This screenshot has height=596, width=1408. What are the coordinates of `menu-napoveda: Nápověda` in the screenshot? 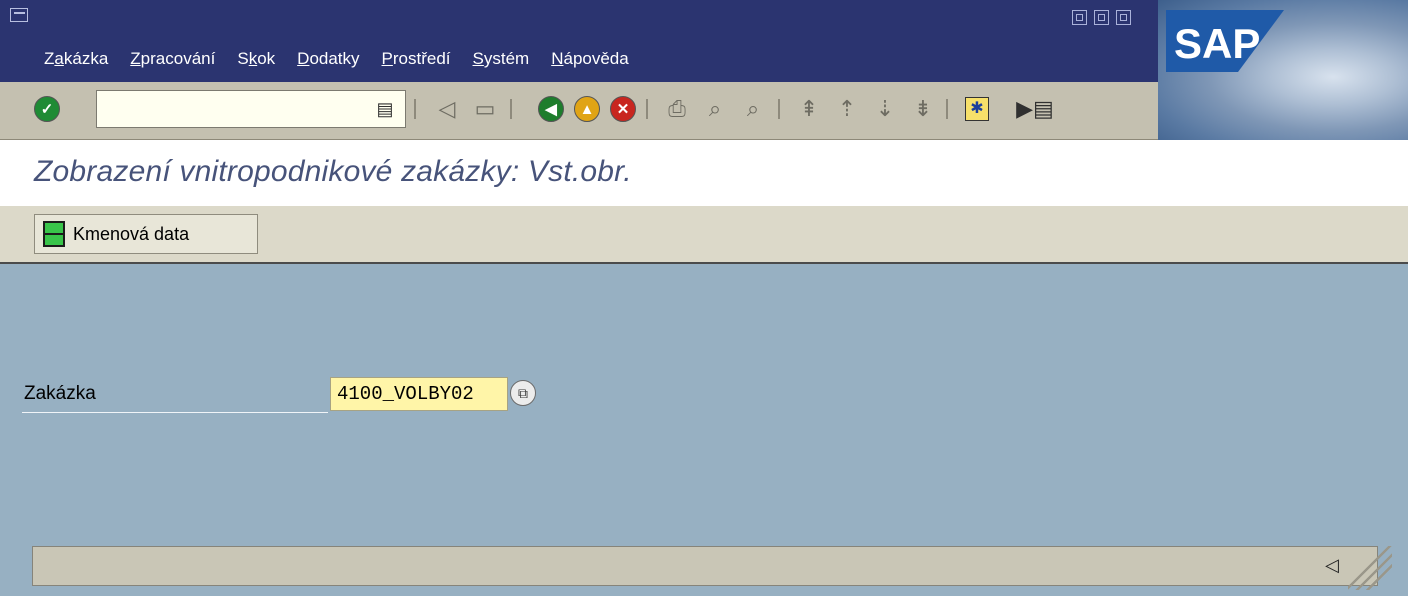 It's located at (590, 59).